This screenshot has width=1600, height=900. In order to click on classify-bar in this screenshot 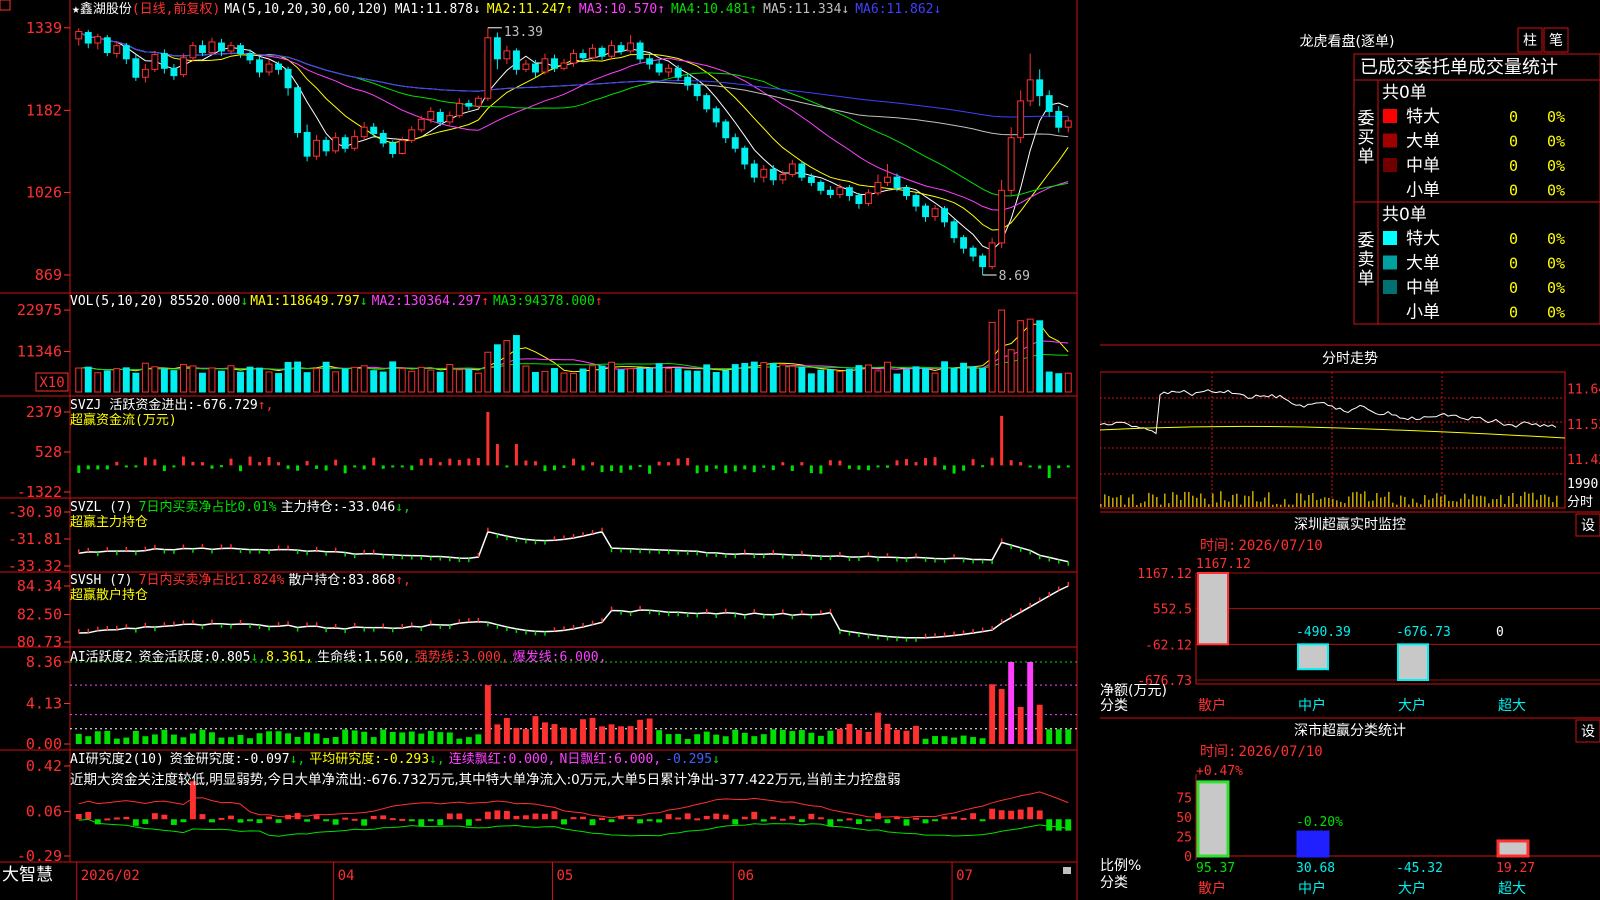, I will do `click(1513, 848)`.